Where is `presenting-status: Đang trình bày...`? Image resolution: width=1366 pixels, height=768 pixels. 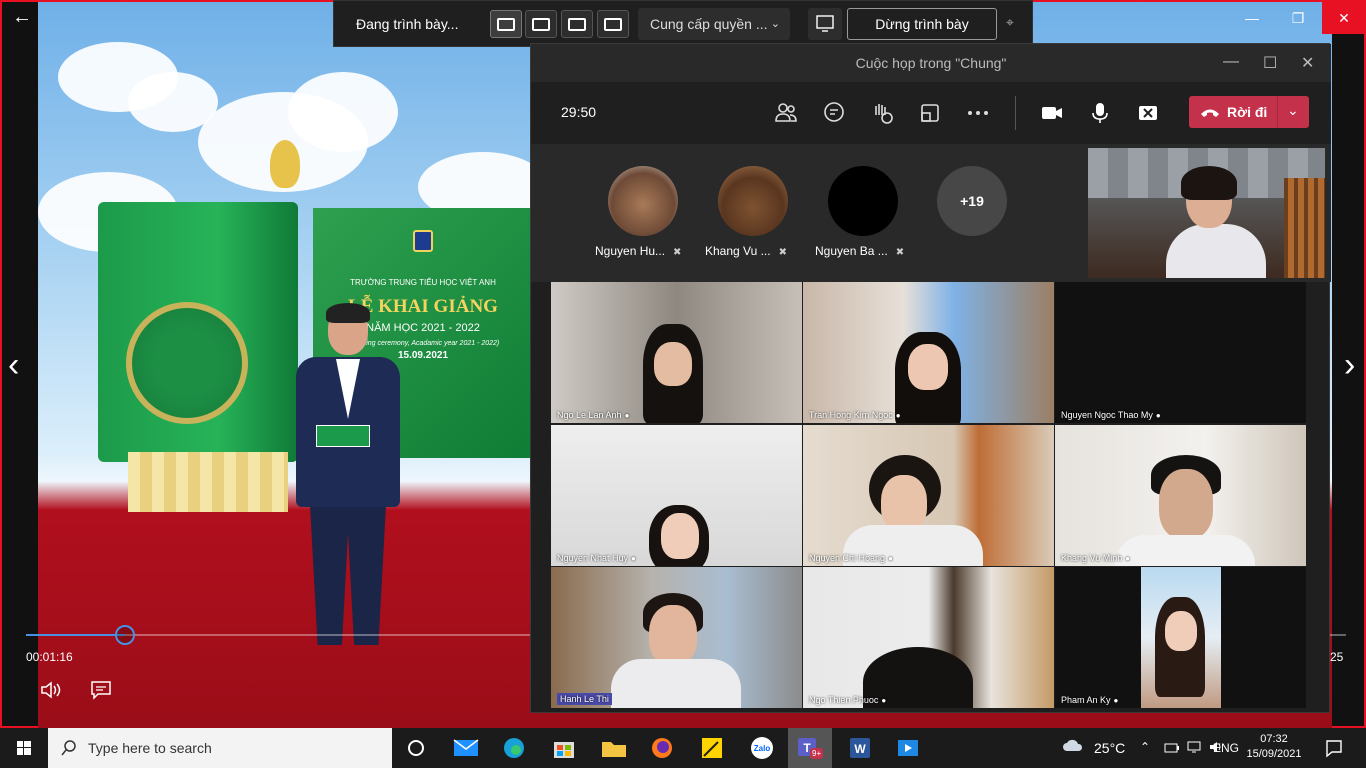 presenting-status: Đang trình bày... is located at coordinates (407, 24).